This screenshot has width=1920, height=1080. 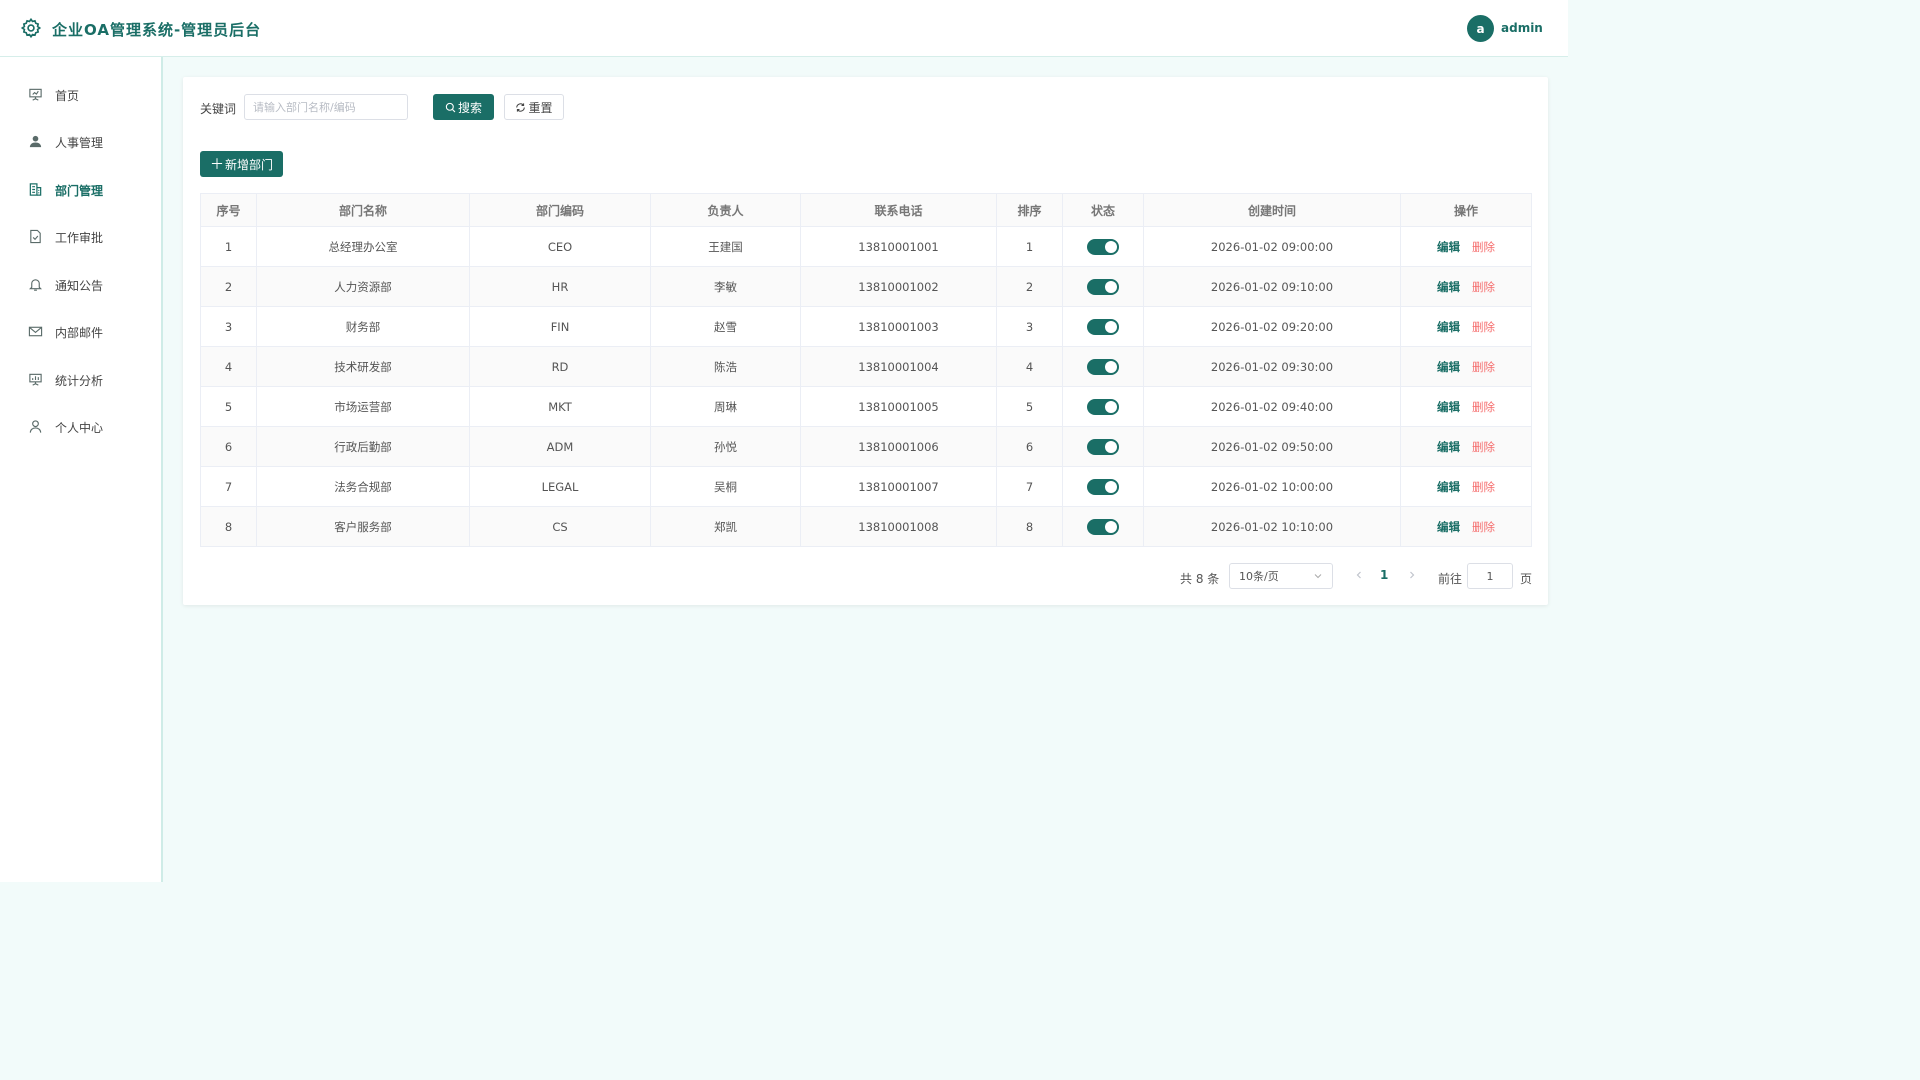 I want to click on sidebar: 首页 人事管理 部门管理 工作审批 通知公告 内部邮件 统计分析 个人中心, so click(x=81, y=469).